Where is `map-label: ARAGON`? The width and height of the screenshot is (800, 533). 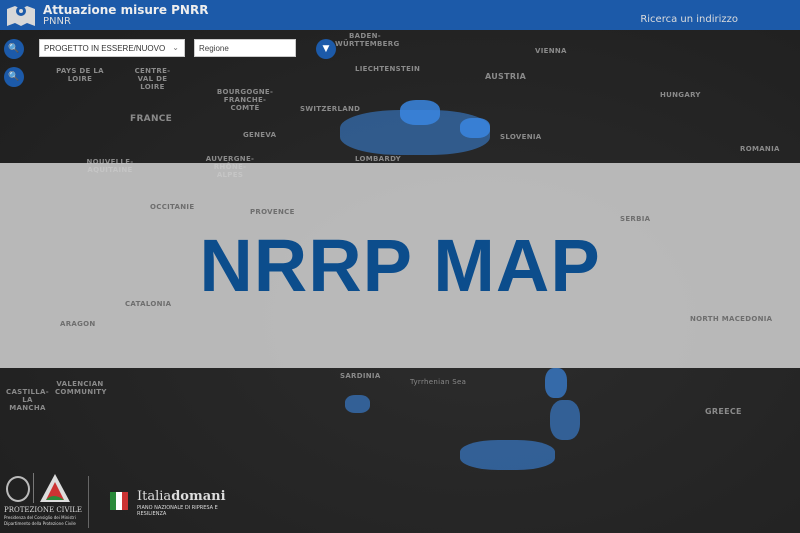 map-label: ARAGON is located at coordinates (78, 324).